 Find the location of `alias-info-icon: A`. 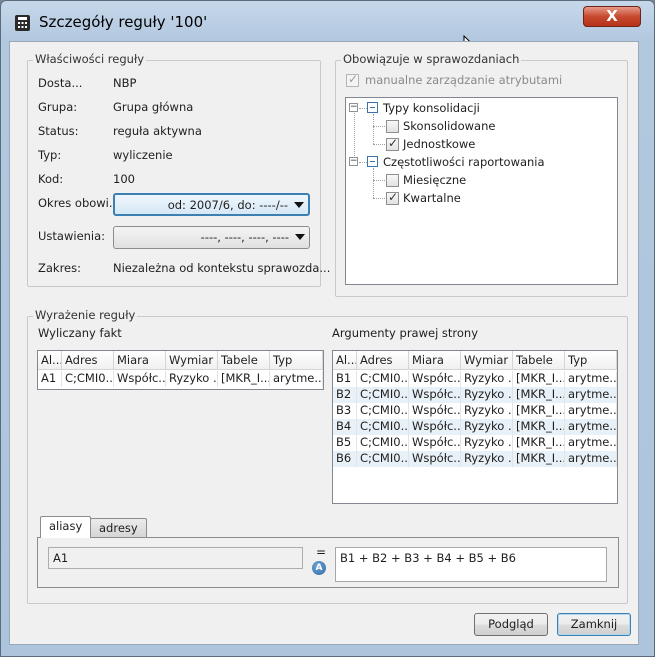

alias-info-icon: A is located at coordinates (319, 568).